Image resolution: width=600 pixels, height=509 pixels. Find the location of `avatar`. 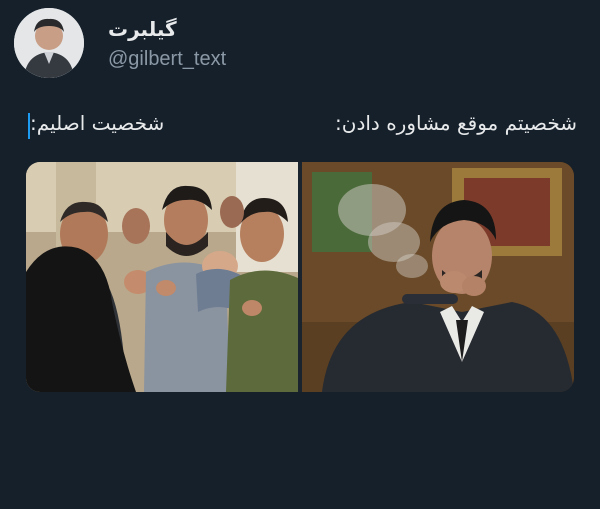

avatar is located at coordinates (49, 43).